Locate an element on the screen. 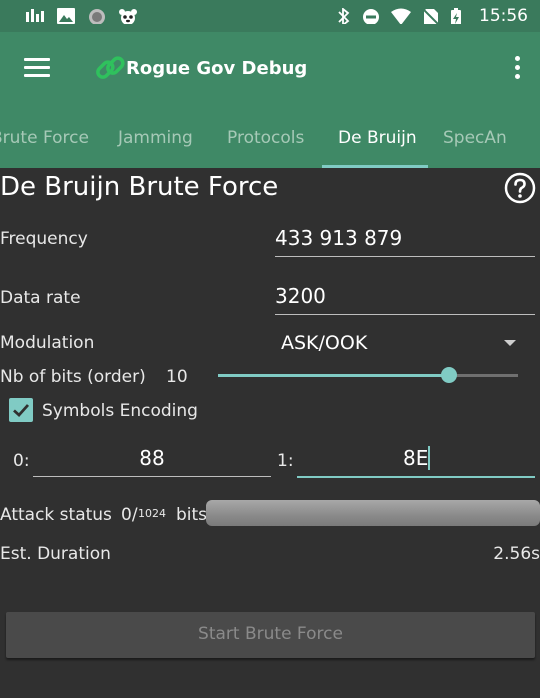 This screenshot has width=540, height=698. battery-charging-icon is located at coordinates (456, 16).